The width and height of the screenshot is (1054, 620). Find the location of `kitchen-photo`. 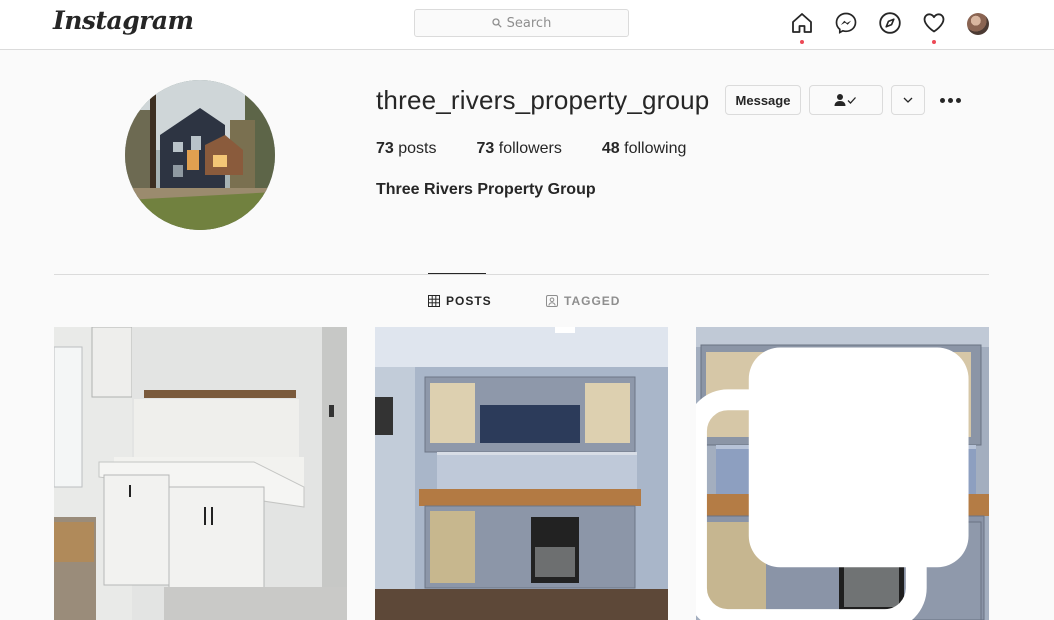

kitchen-photo is located at coordinates (200, 473).